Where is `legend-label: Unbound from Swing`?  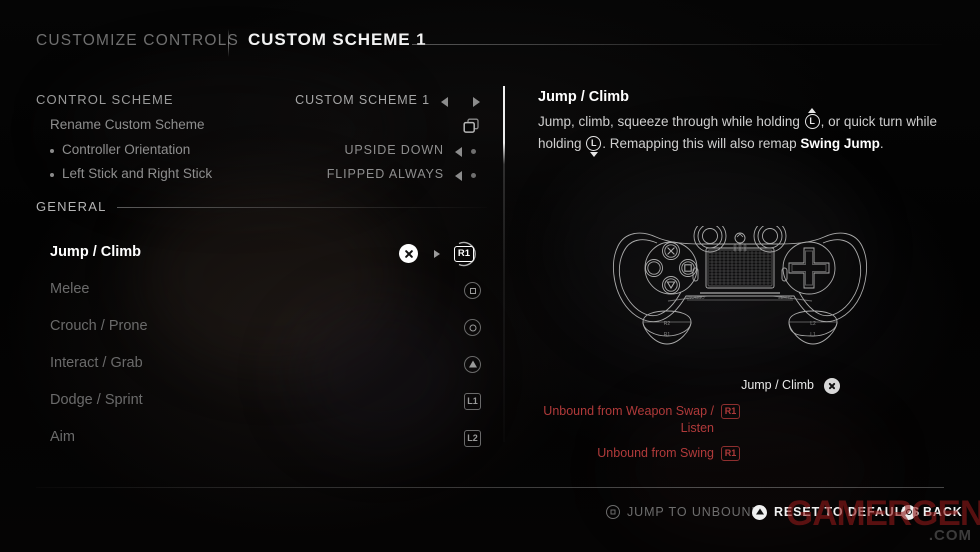
legend-label: Unbound from Swing is located at coordinates (655, 453).